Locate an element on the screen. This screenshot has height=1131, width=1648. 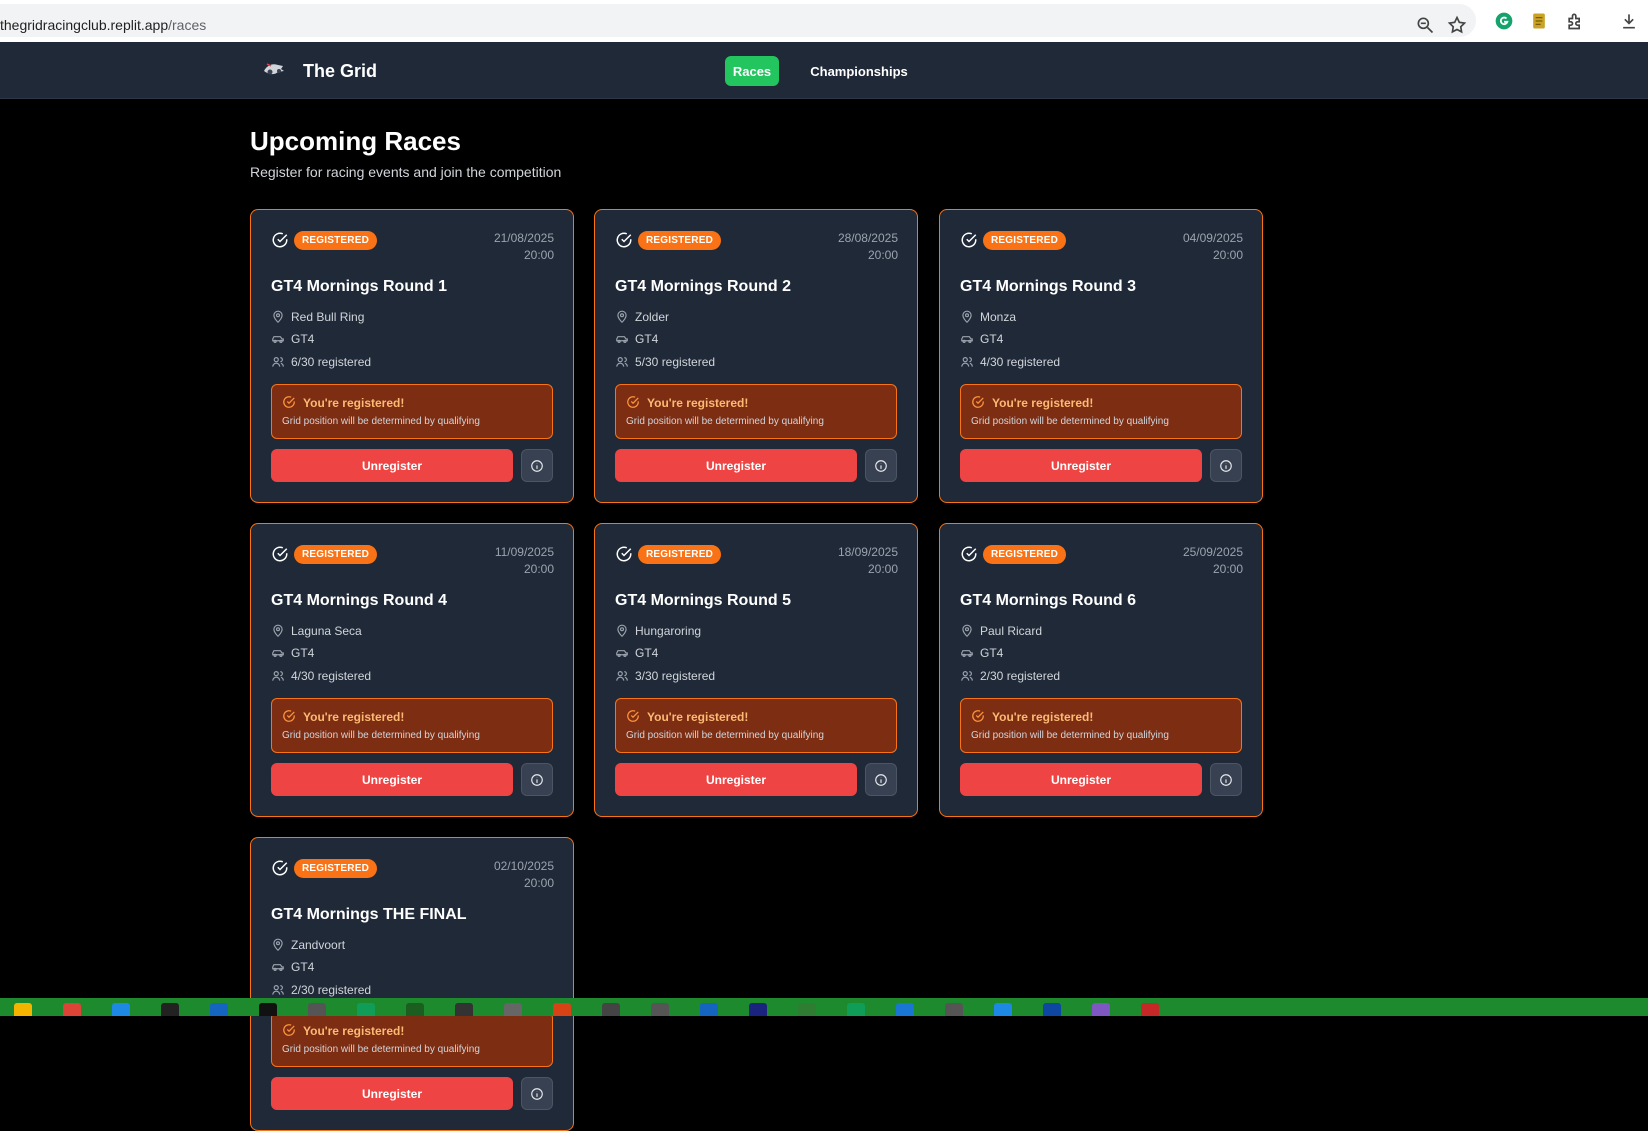
race-title: GT4 Mornings Round 2 is located at coordinates (703, 286).